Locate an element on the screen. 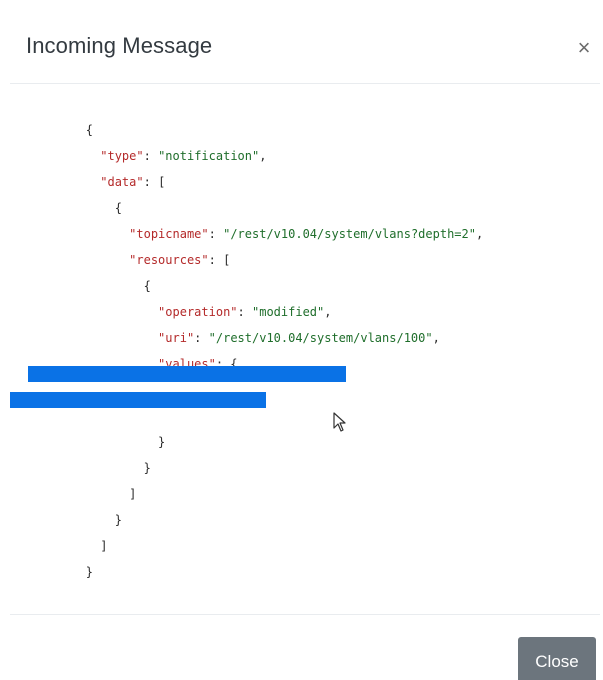 This screenshot has height=680, width=603. dialog-footer: Close is located at coordinates (305, 647).